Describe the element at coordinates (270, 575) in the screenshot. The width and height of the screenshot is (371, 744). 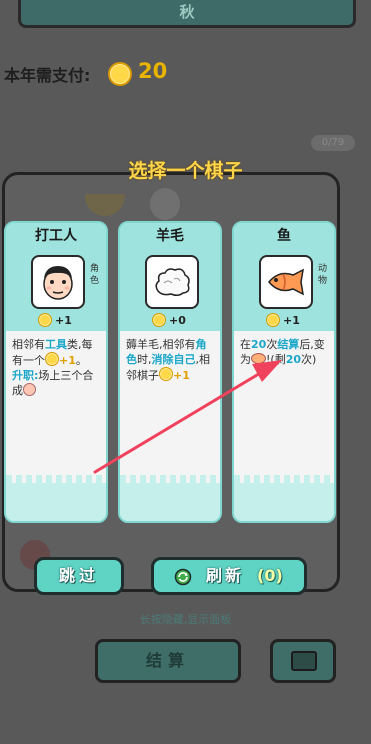
I see `refresh-count: (0)` at that location.